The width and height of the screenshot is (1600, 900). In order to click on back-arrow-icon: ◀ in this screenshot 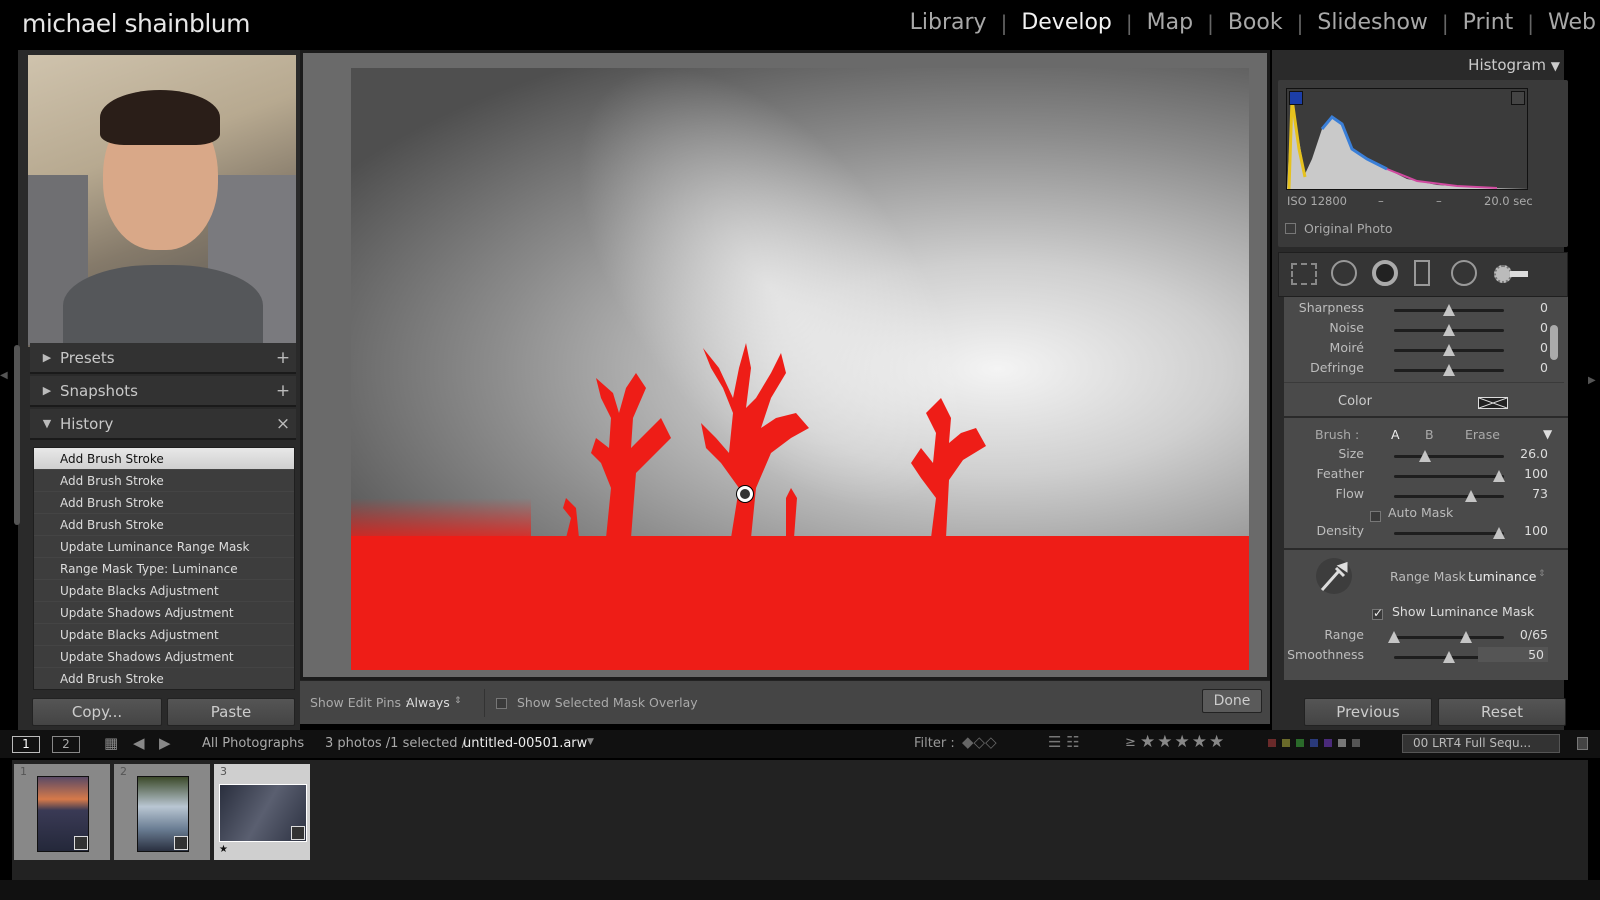, I will do `click(139, 743)`.